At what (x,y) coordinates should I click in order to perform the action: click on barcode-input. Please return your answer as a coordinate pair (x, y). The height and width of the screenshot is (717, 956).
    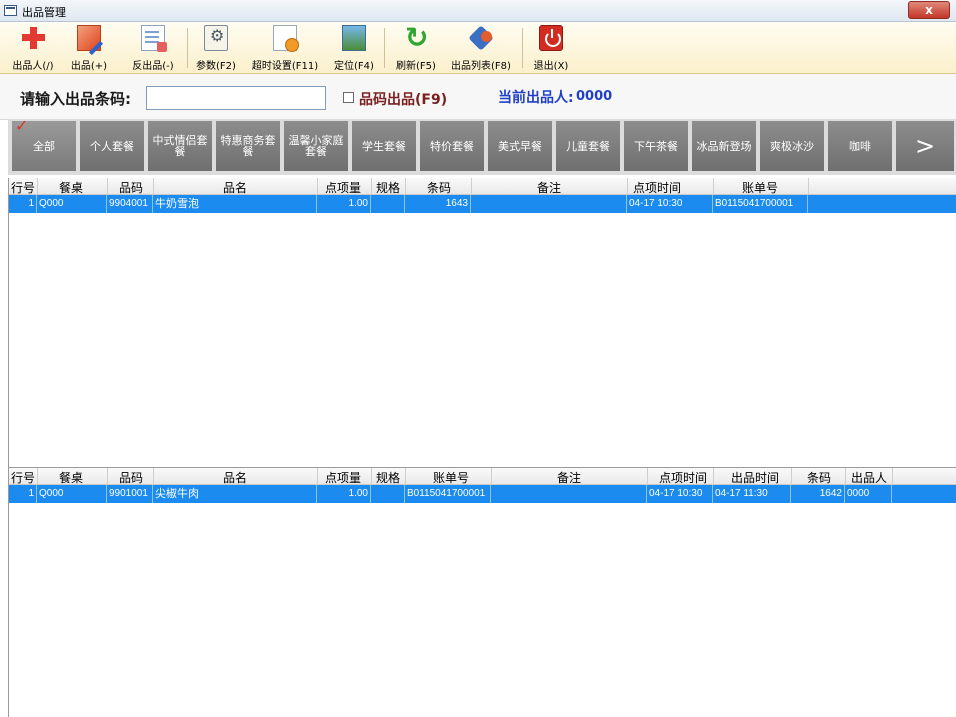
    Looking at the image, I should click on (236, 98).